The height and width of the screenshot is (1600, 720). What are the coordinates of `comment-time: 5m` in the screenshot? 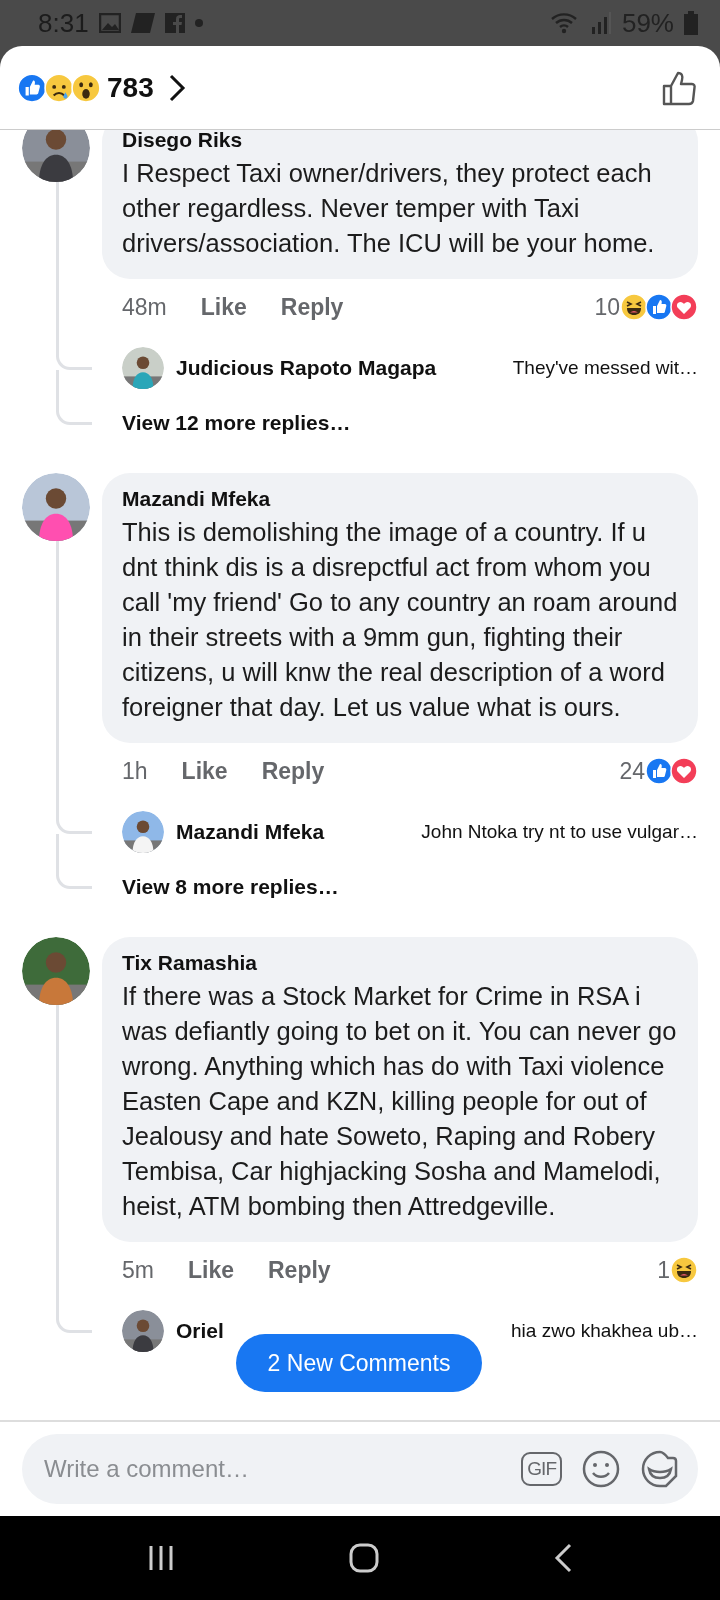 It's located at (138, 1270).